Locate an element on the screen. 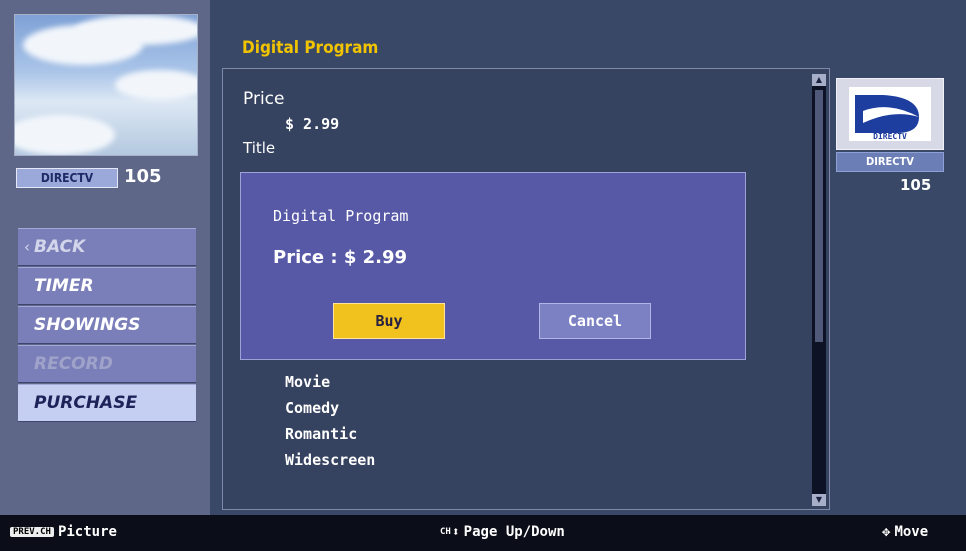  directv-logo: DIRECTV is located at coordinates (890, 114).